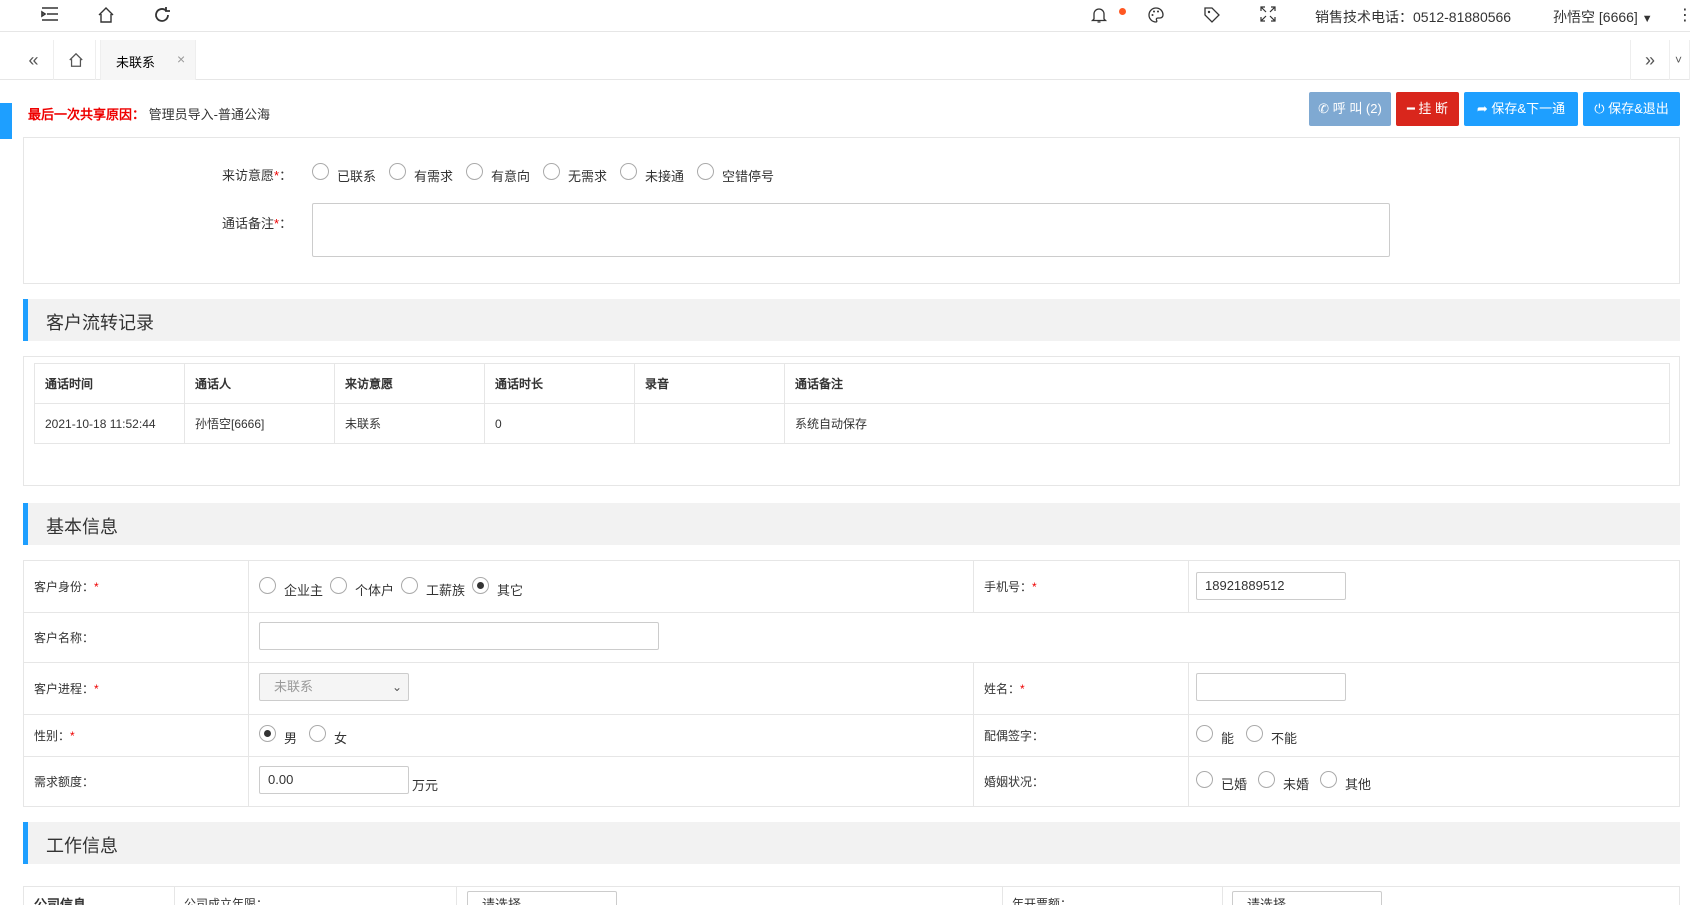 This screenshot has width=1690, height=905. What do you see at coordinates (320, 171) in the screenshot?
I see `intent-radio-contacted` at bounding box center [320, 171].